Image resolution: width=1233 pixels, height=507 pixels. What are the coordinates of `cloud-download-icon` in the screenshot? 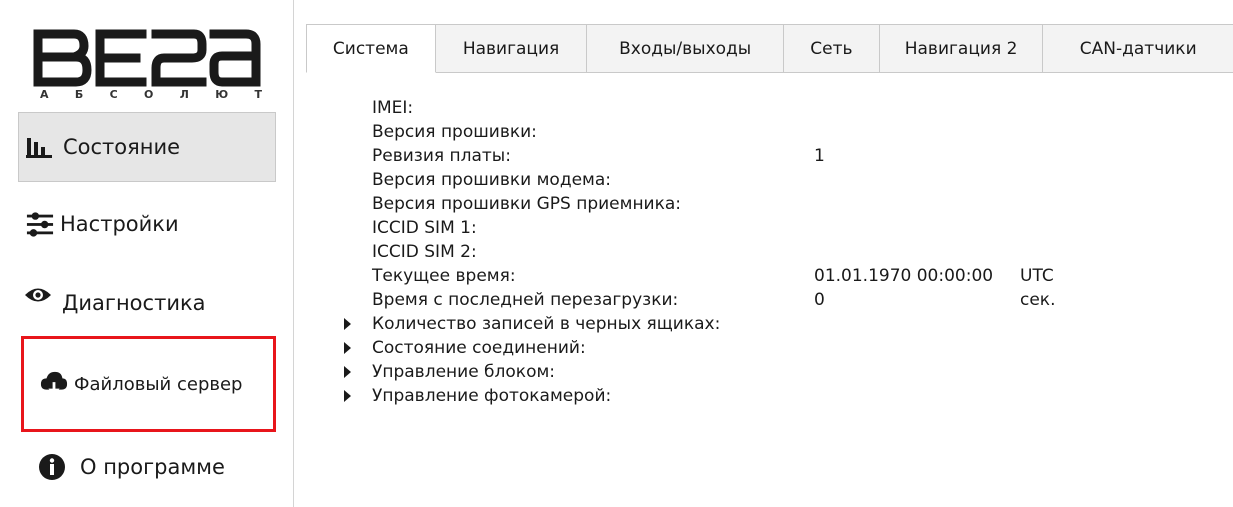 It's located at (54, 384).